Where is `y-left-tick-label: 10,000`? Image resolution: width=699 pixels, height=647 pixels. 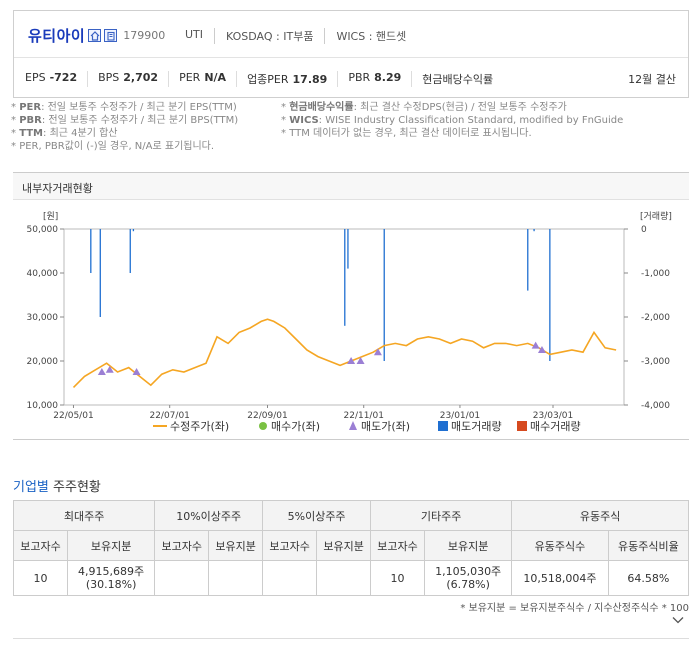 y-left-tick-label: 10,000 is located at coordinates (43, 406).